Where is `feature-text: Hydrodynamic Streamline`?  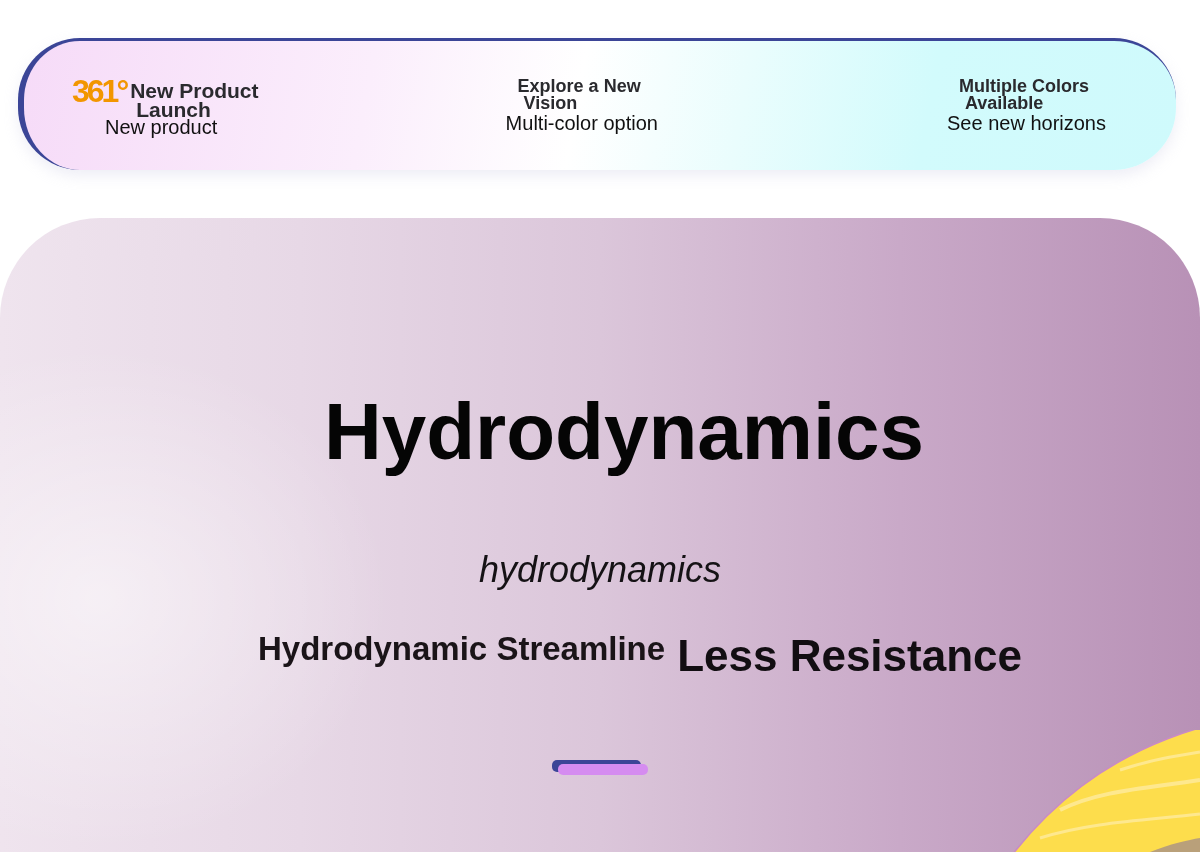
feature-text: Hydrodynamic Streamline is located at coordinates (462, 648).